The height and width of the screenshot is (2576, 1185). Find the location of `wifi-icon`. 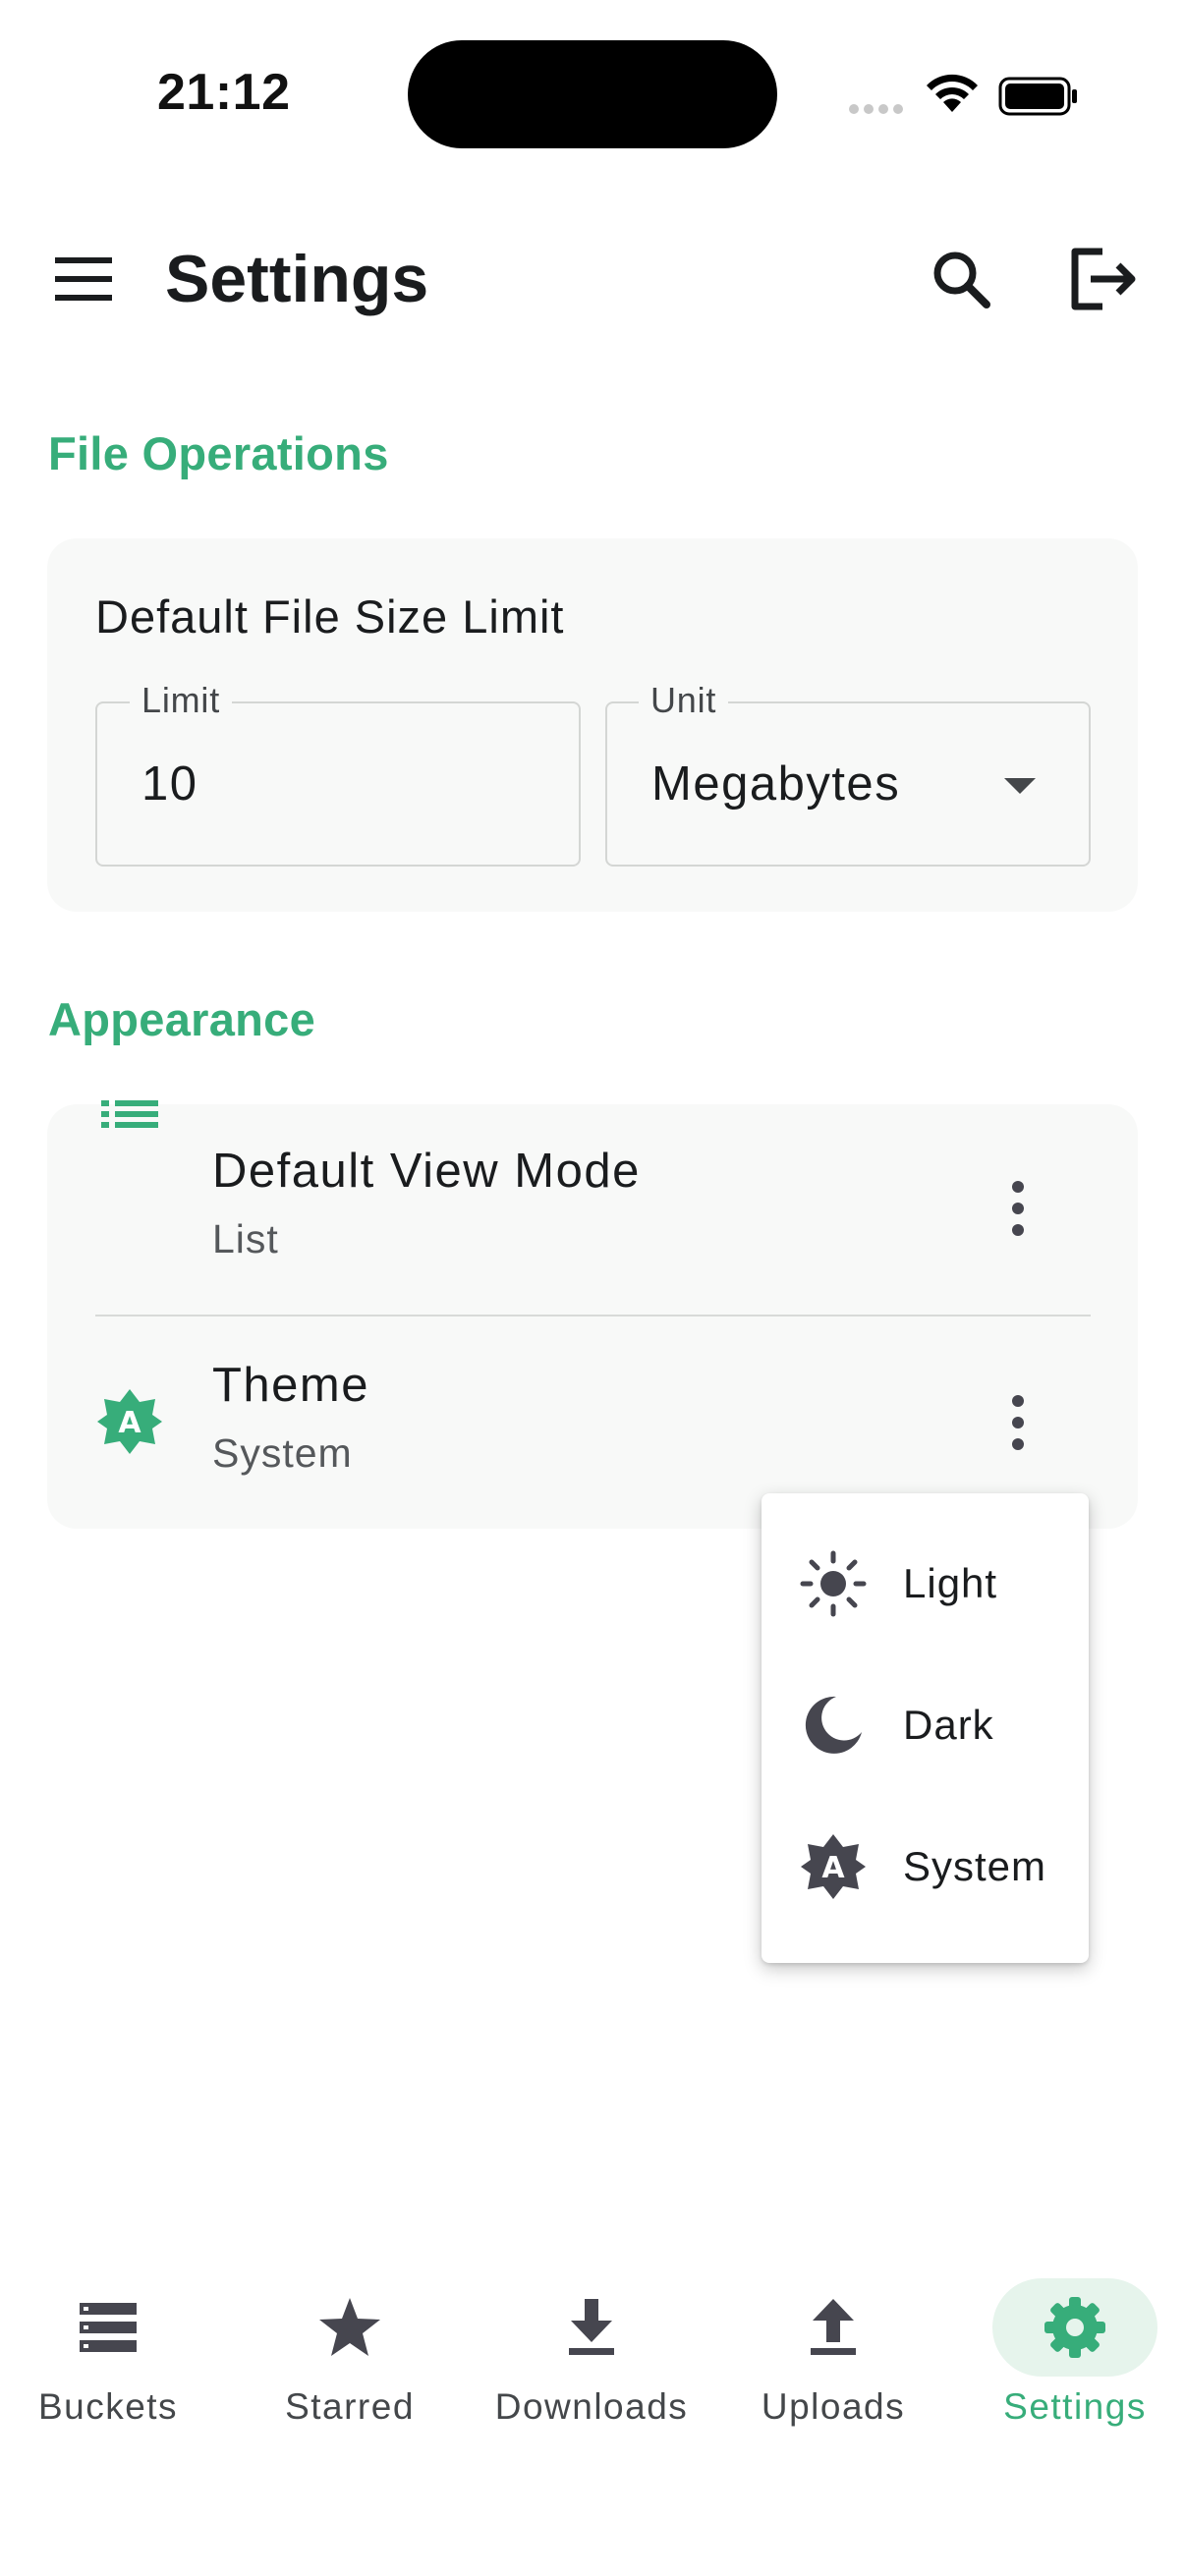

wifi-icon is located at coordinates (953, 93).